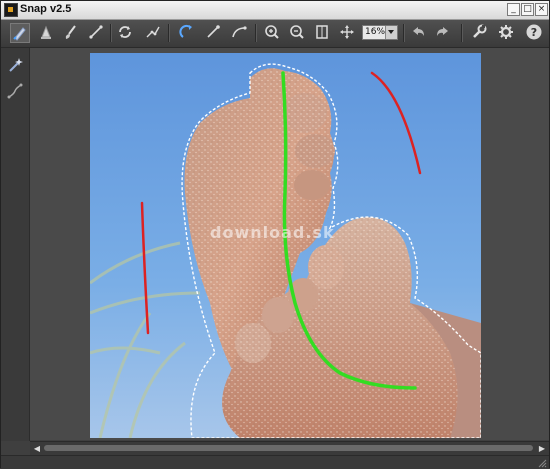 This screenshot has height=469, width=550. I want to click on pen-line-icon, so click(213, 31).